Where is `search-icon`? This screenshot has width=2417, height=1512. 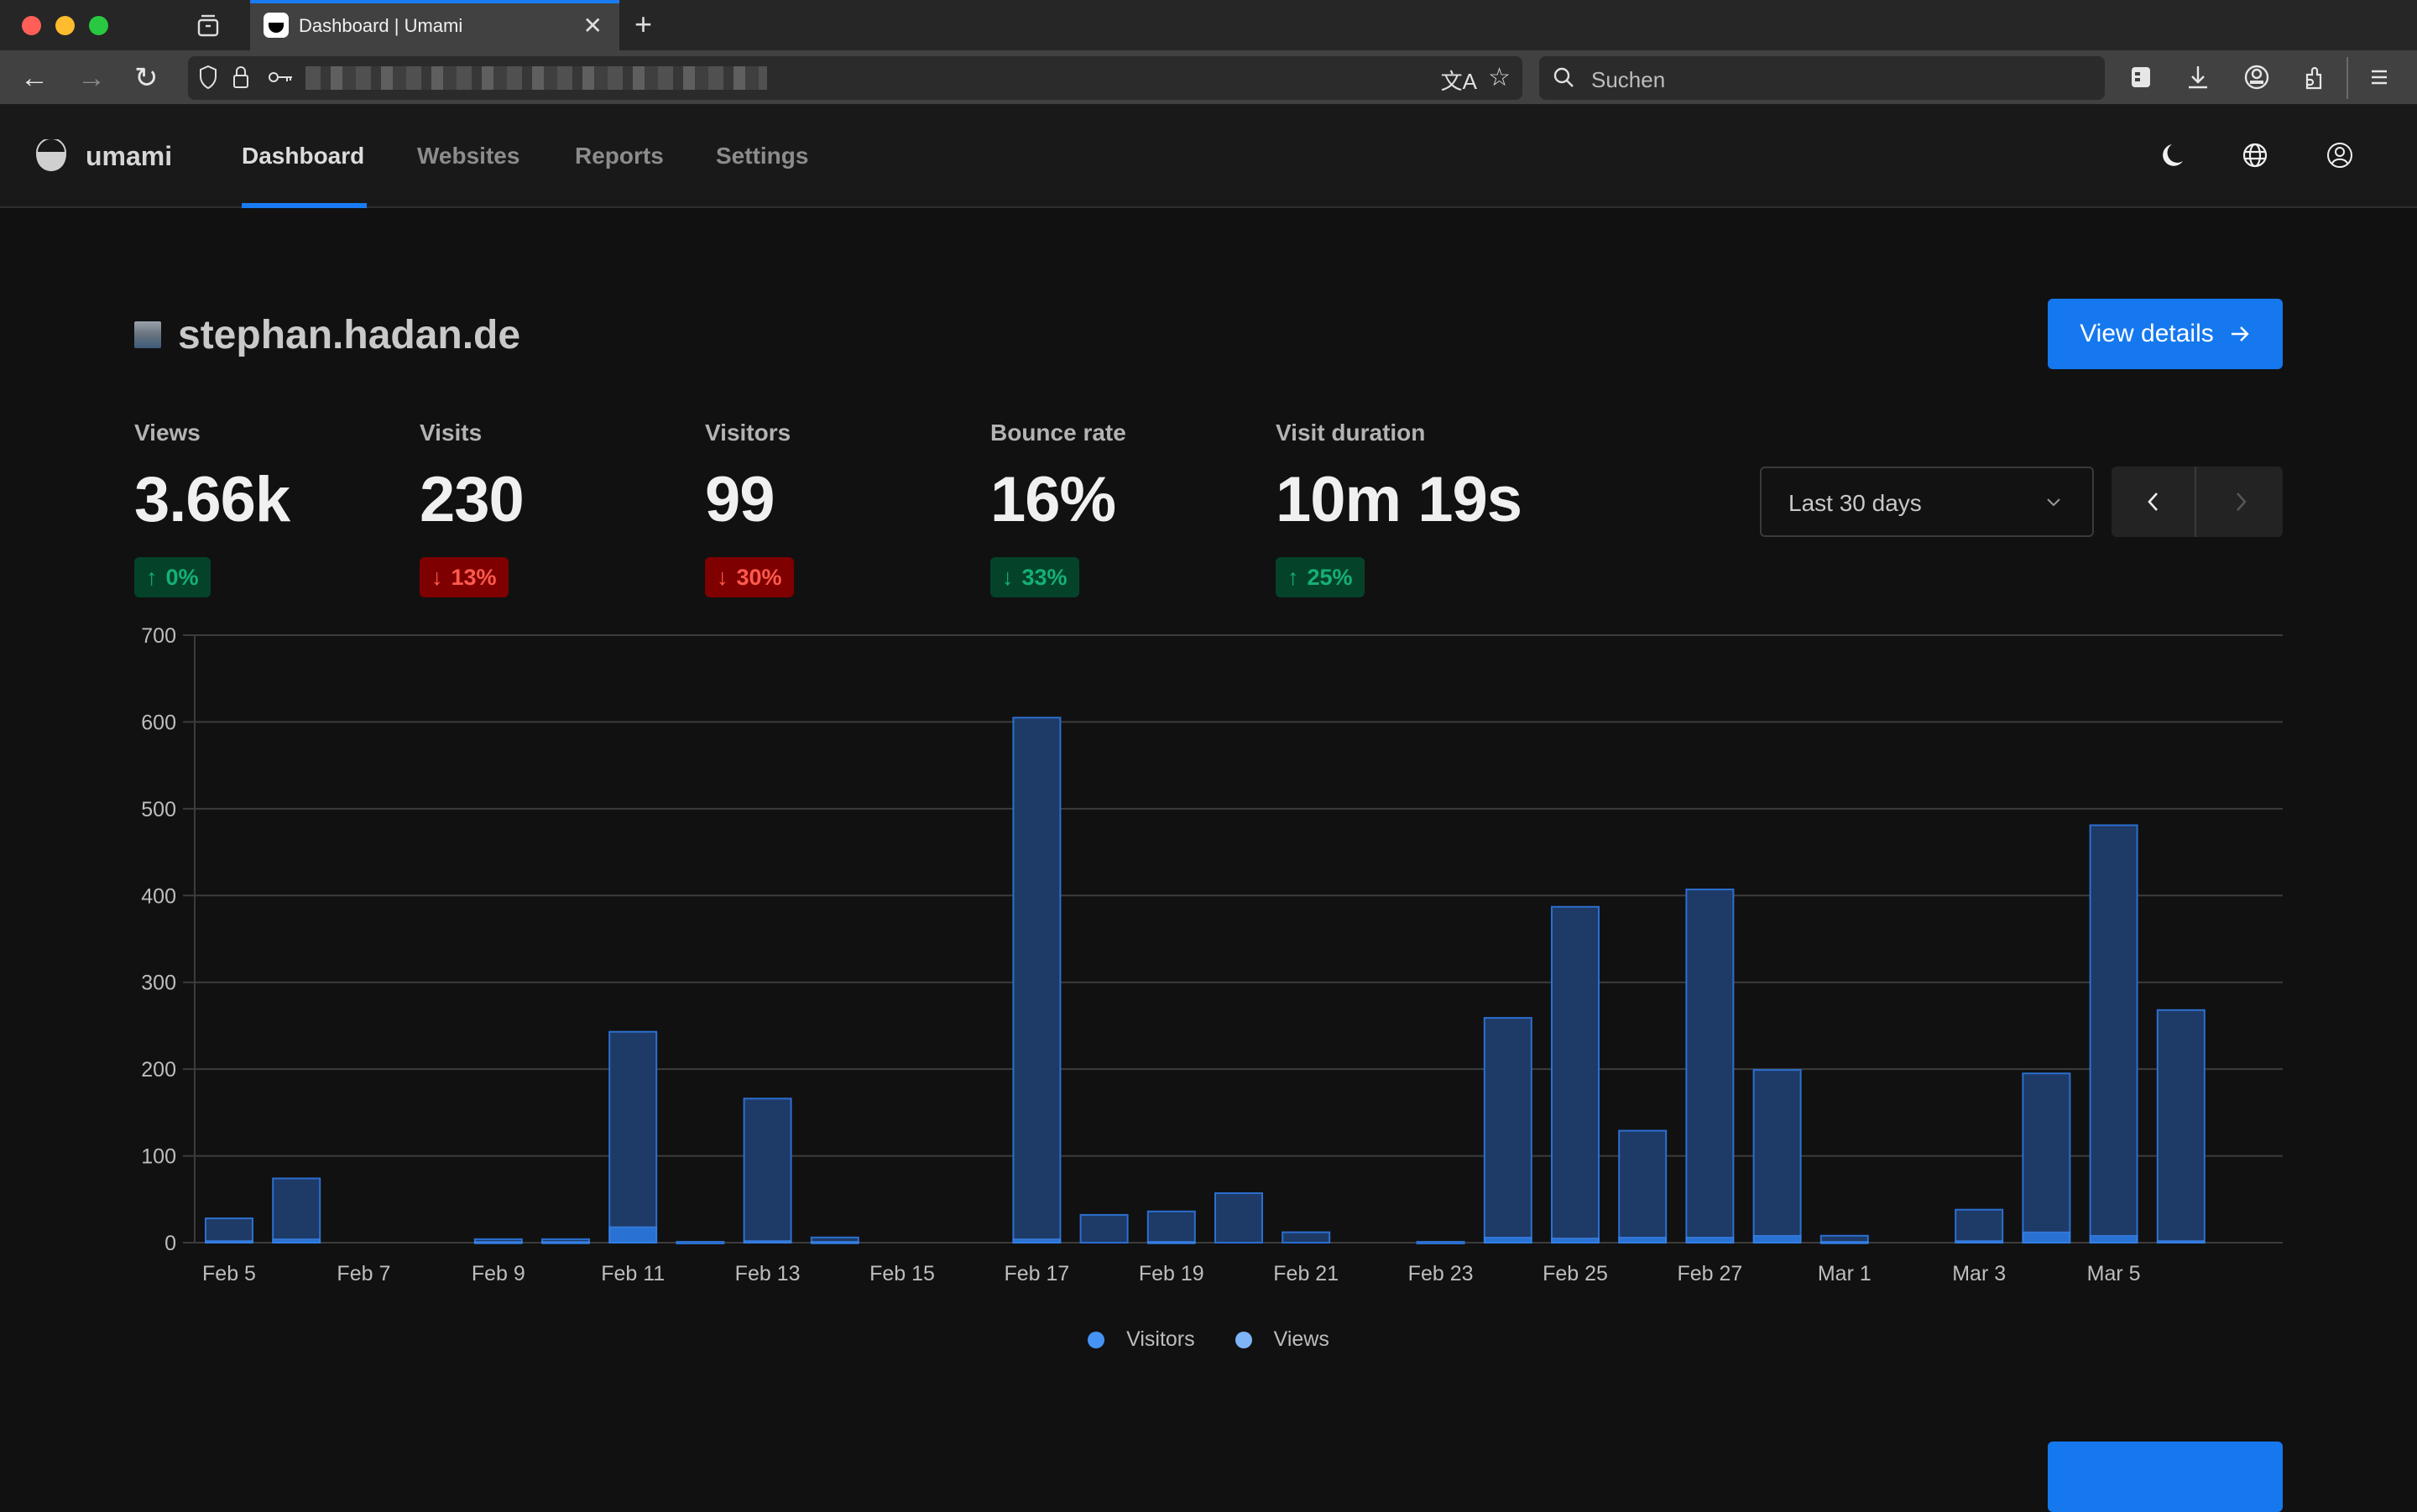
search-icon is located at coordinates (1563, 77).